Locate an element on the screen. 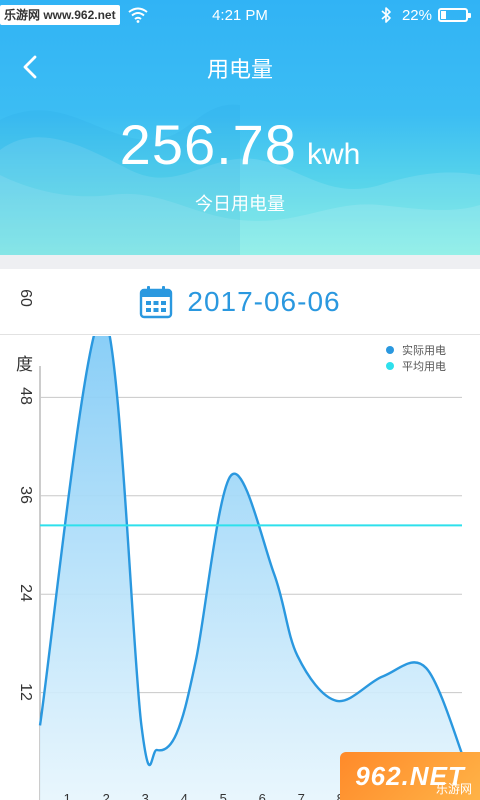 The height and width of the screenshot is (800, 480). bluetooth-icon is located at coordinates (386, 15).